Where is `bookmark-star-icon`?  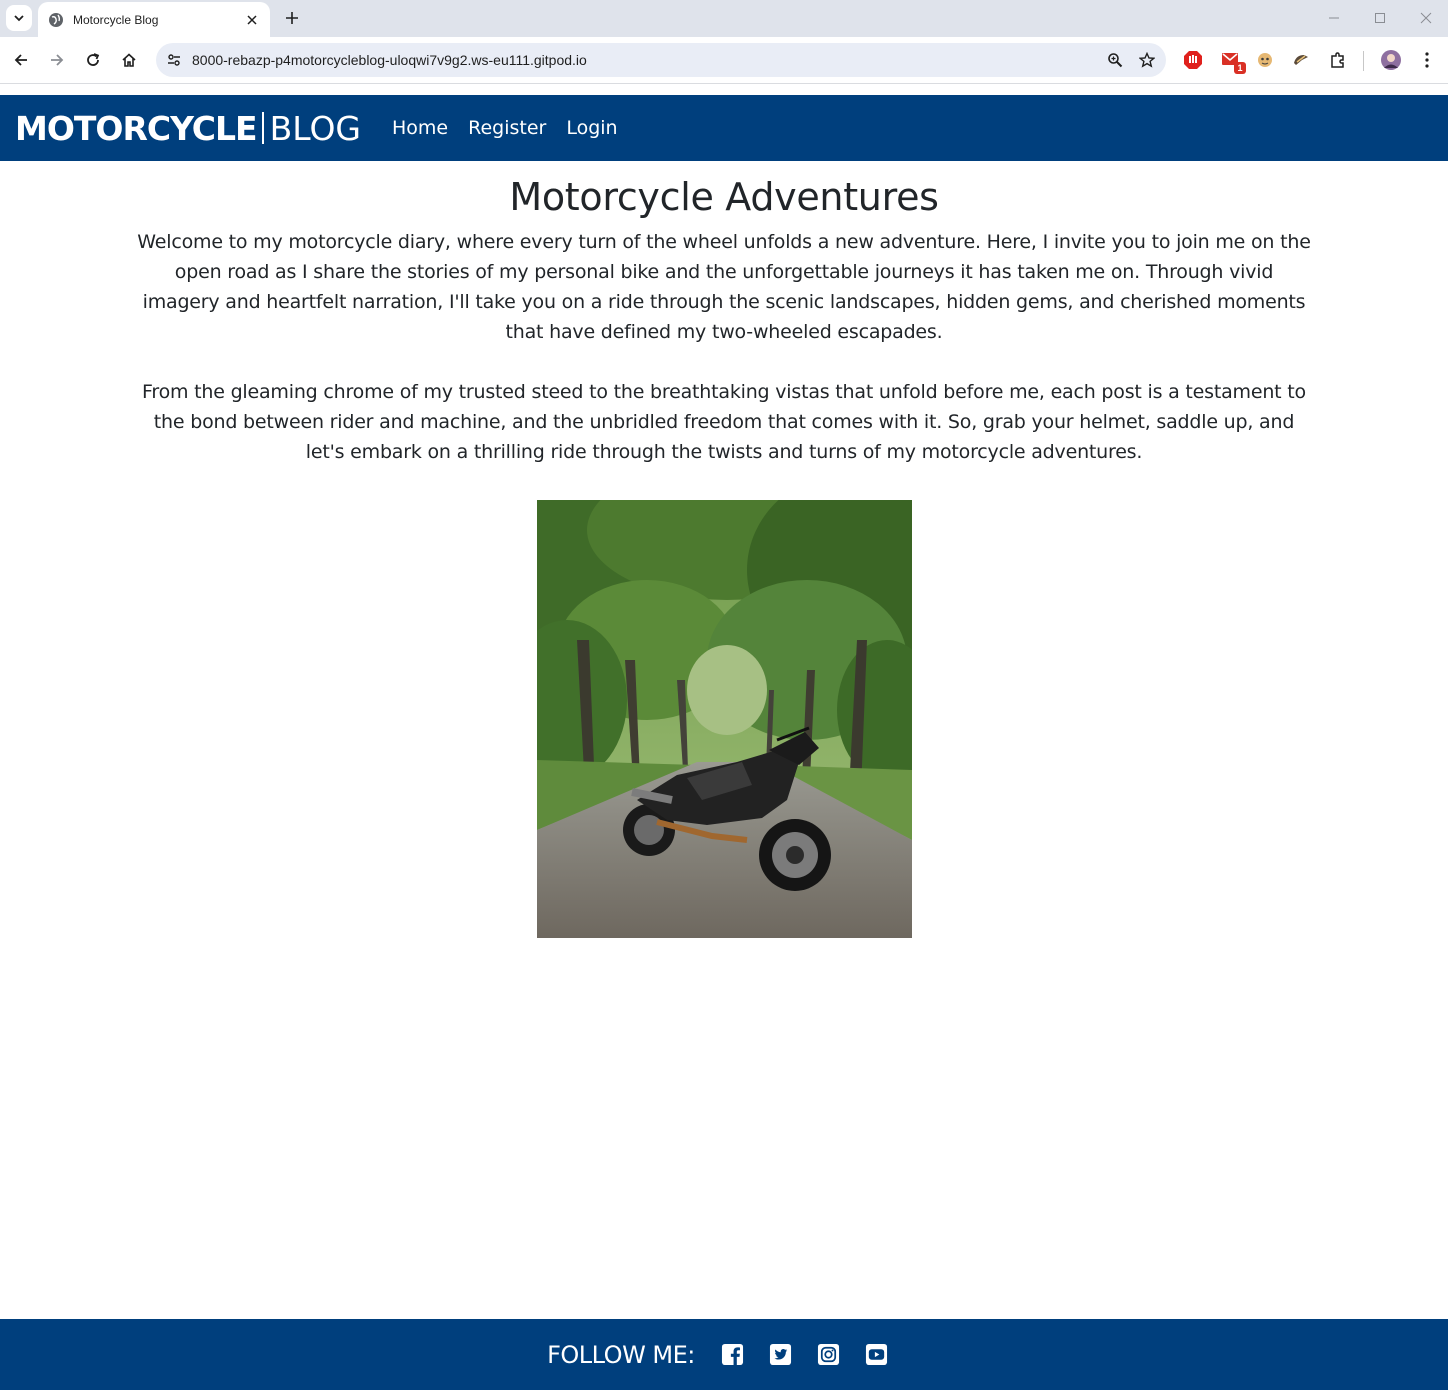 bookmark-star-icon is located at coordinates (1147, 60).